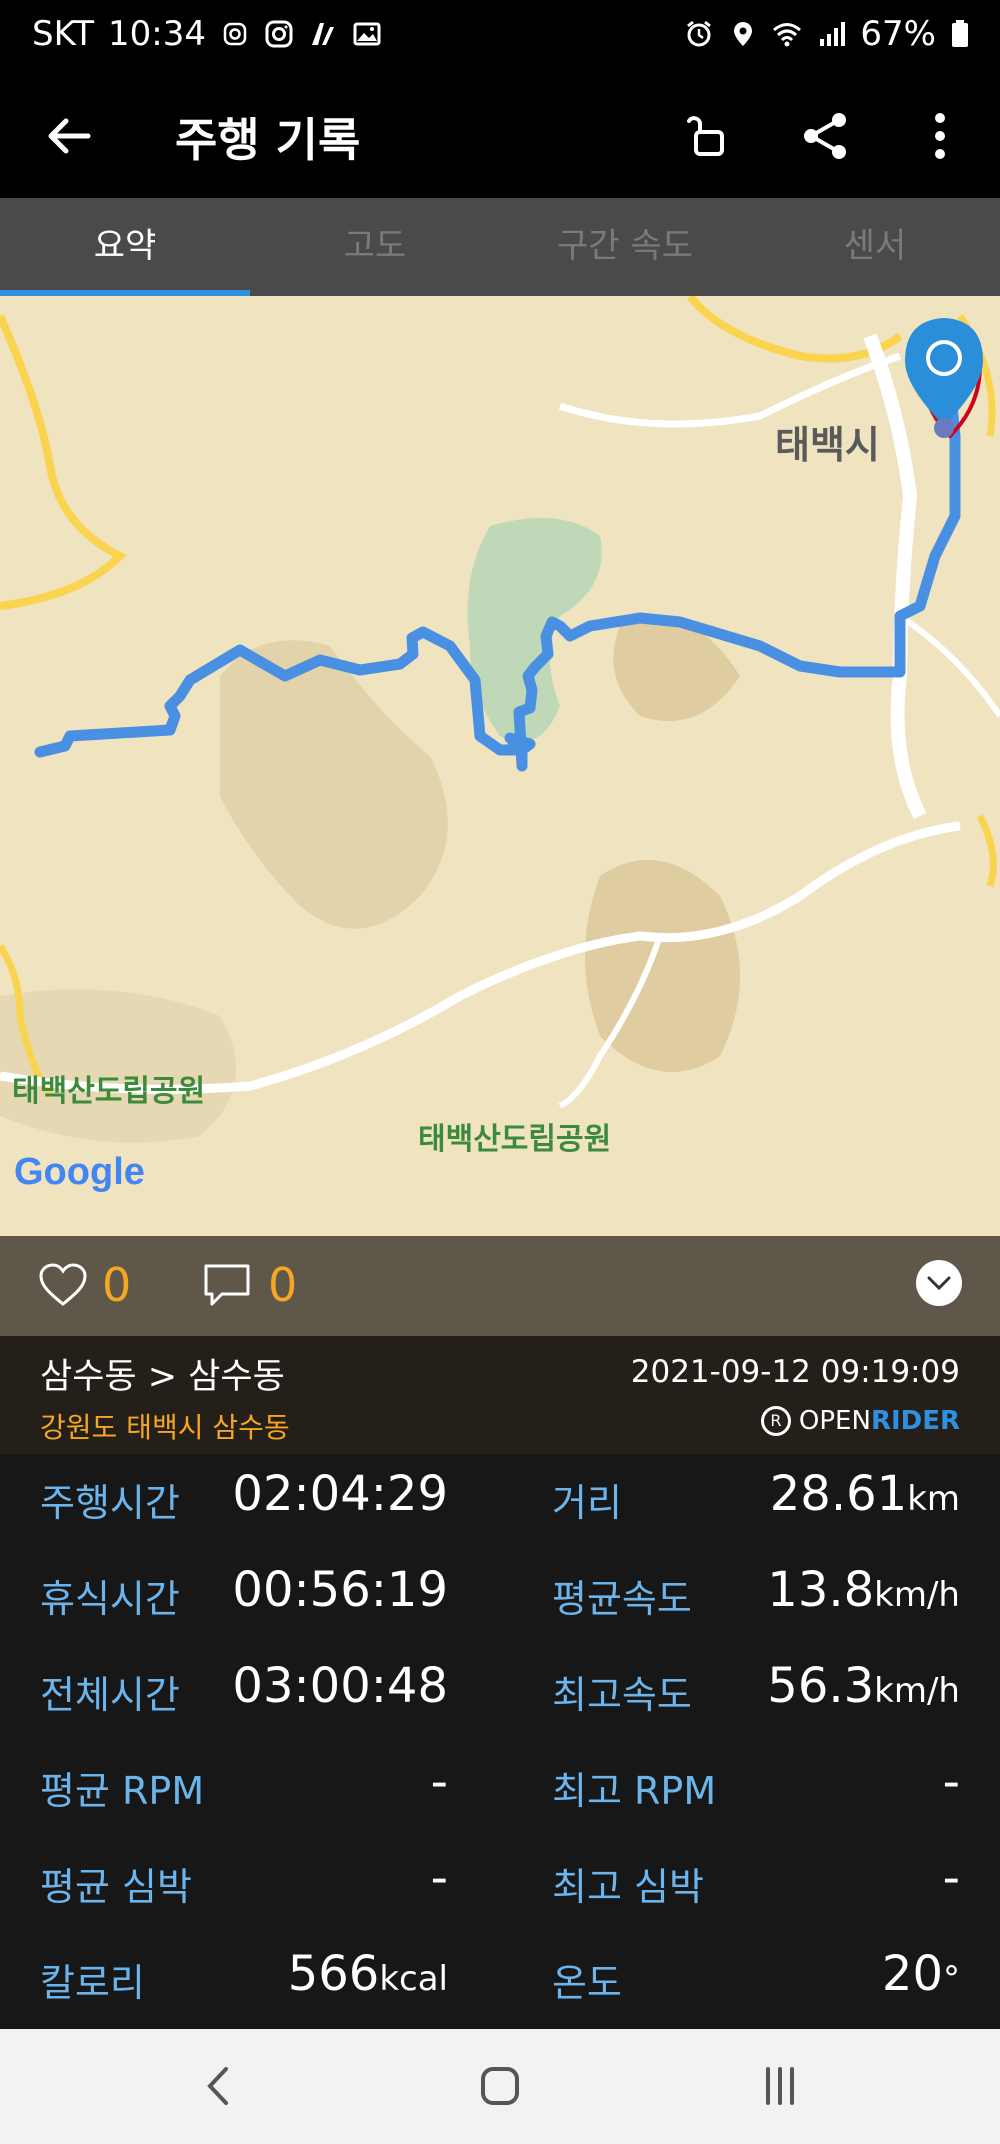 Image resolution: width=1000 pixels, height=2144 pixels. What do you see at coordinates (333, 1974) in the screenshot?
I see `calories-number: 566` at bounding box center [333, 1974].